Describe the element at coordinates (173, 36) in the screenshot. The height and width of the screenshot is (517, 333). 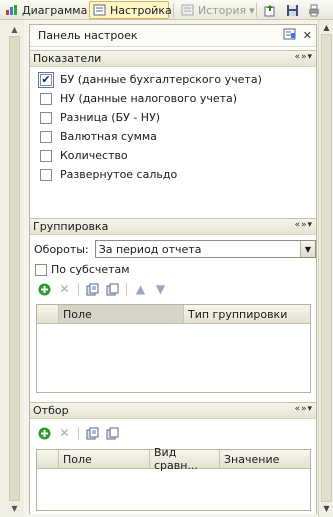
I see `panel-header: Панель настроек ✕` at that location.